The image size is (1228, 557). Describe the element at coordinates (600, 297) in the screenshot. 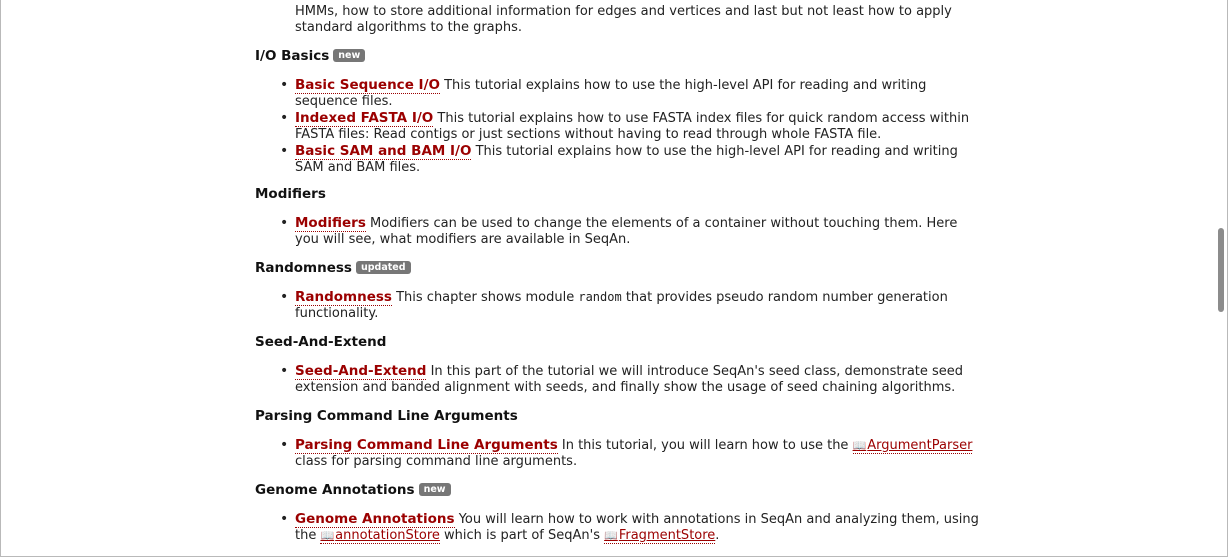

I see `module-code: random` at that location.